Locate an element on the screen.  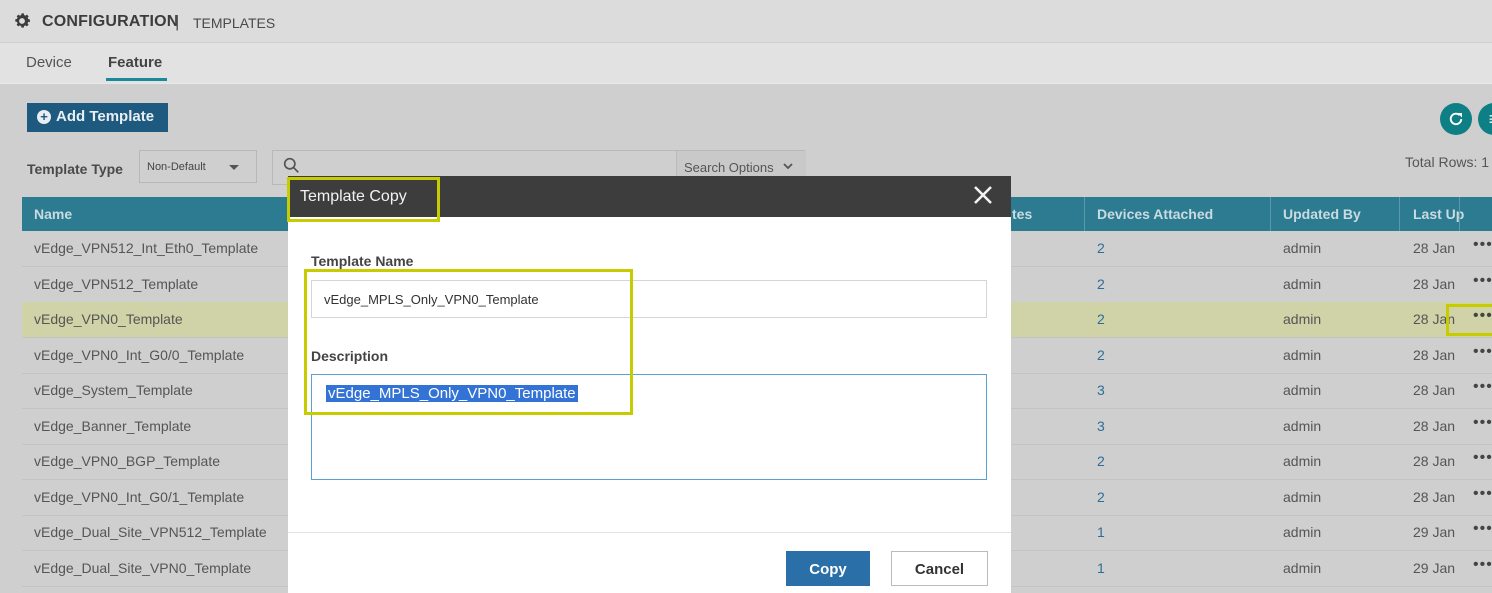
plus-icon: + is located at coordinates (44, 117).